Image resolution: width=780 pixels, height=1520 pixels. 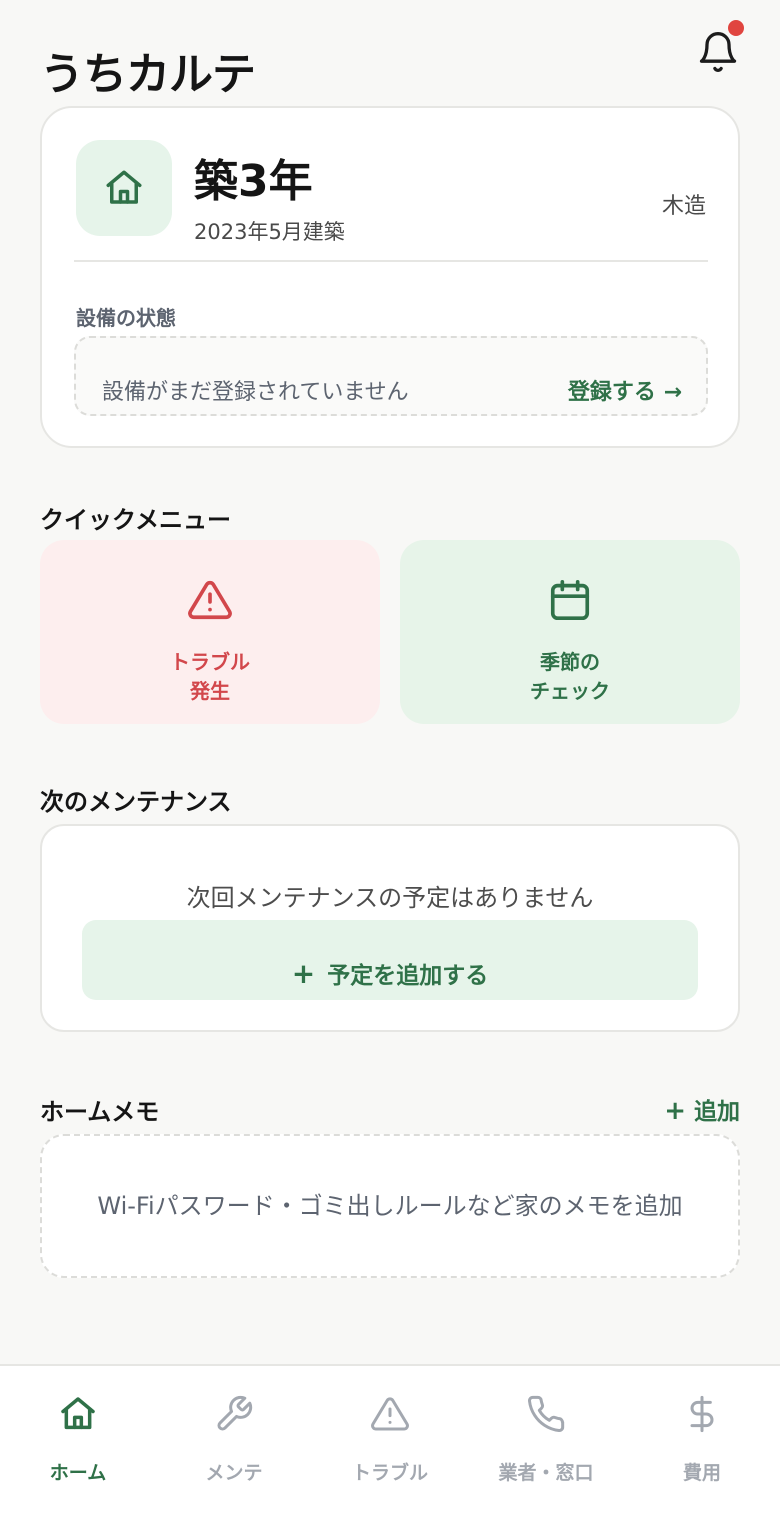 I want to click on nav-label-cost: 費用, so click(x=701, y=1473).